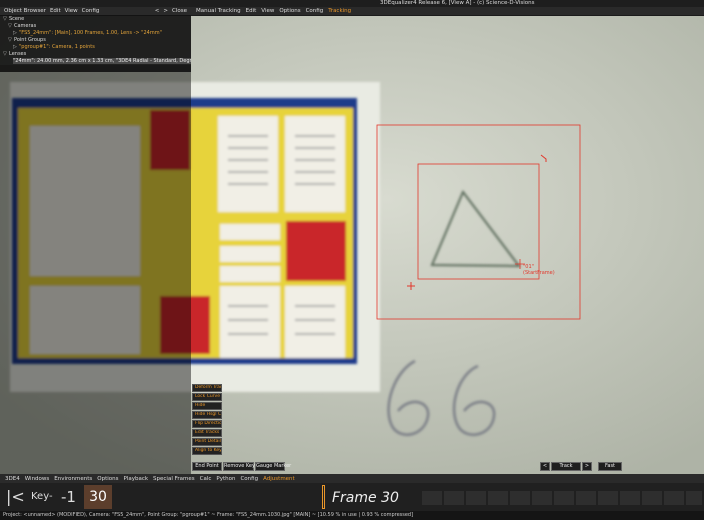  I want to click on tree-item-scene: ▽ Scene, so click(13, 19).